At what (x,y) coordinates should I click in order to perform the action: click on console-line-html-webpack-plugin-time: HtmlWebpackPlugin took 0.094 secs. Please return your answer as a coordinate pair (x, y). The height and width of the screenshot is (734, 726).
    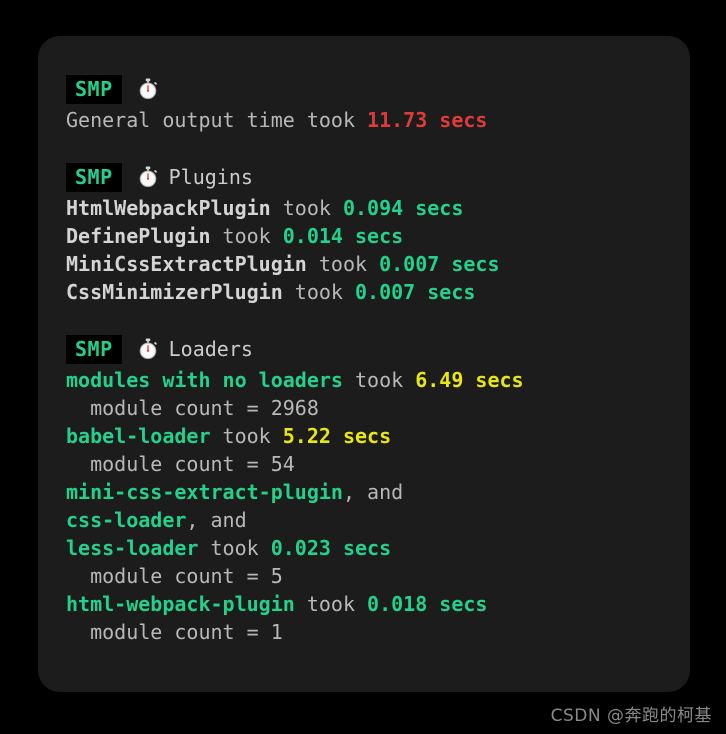
    Looking at the image, I should click on (364, 208).